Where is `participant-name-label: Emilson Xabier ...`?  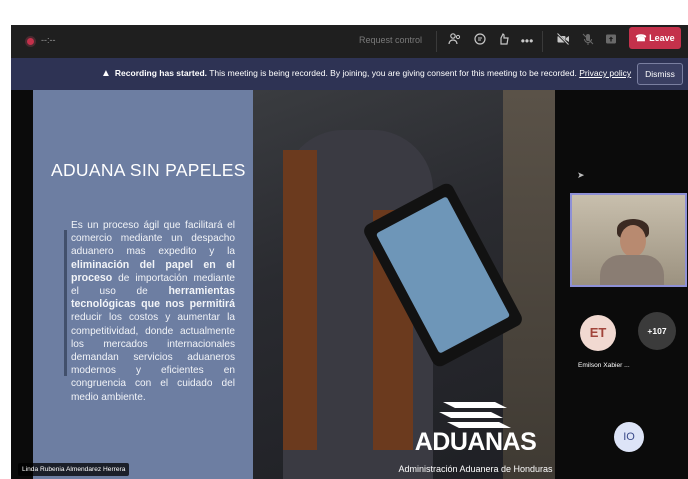 participant-name-label: Emilson Xabier ... is located at coordinates (604, 365).